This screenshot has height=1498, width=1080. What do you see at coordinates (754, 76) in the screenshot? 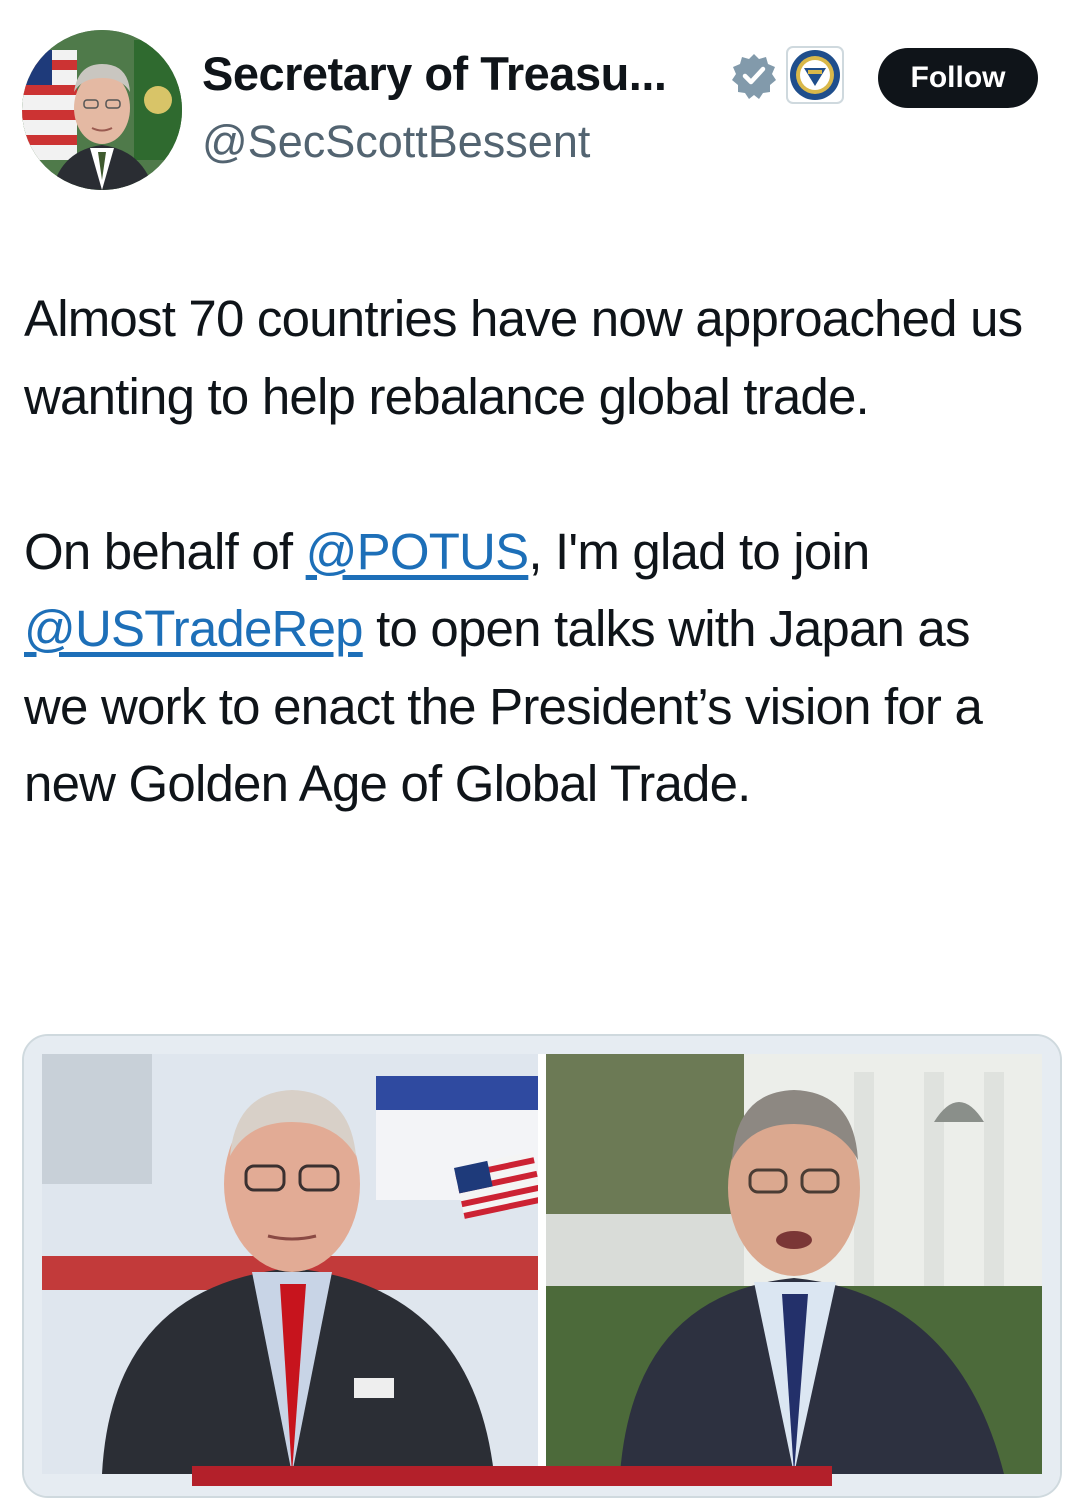
I see `verified-badge-icon` at bounding box center [754, 76].